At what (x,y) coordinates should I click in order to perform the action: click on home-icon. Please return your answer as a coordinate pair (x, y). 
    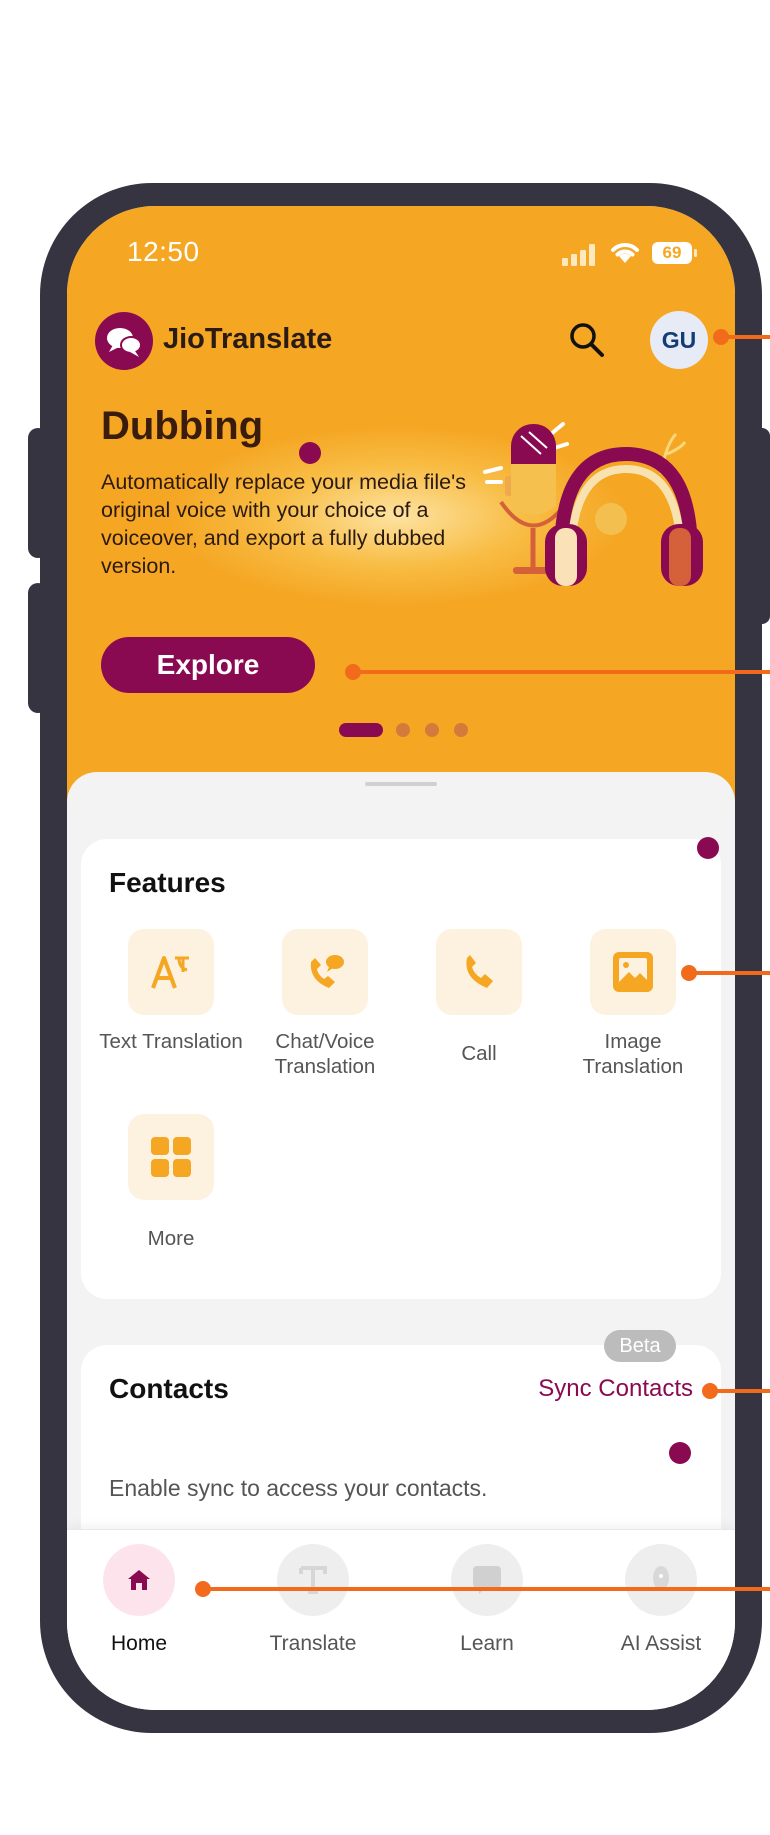
    Looking at the image, I should click on (139, 1580).